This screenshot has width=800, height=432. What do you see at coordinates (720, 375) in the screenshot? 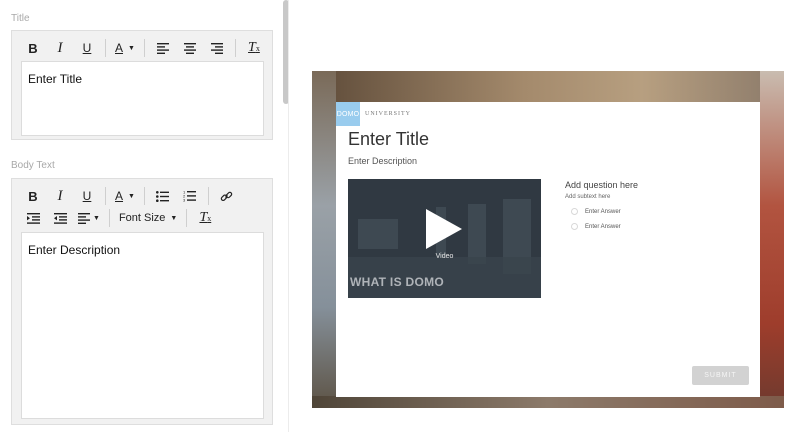
I see `submit-button: SUBMIT` at bounding box center [720, 375].